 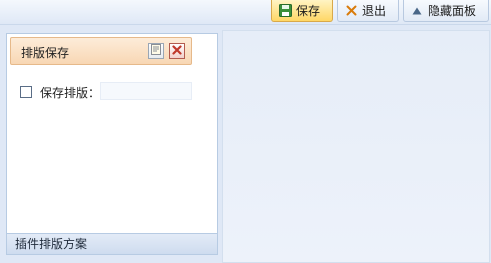 I want to click on hide-panel-button: 隐藏面板, so click(x=446, y=11).